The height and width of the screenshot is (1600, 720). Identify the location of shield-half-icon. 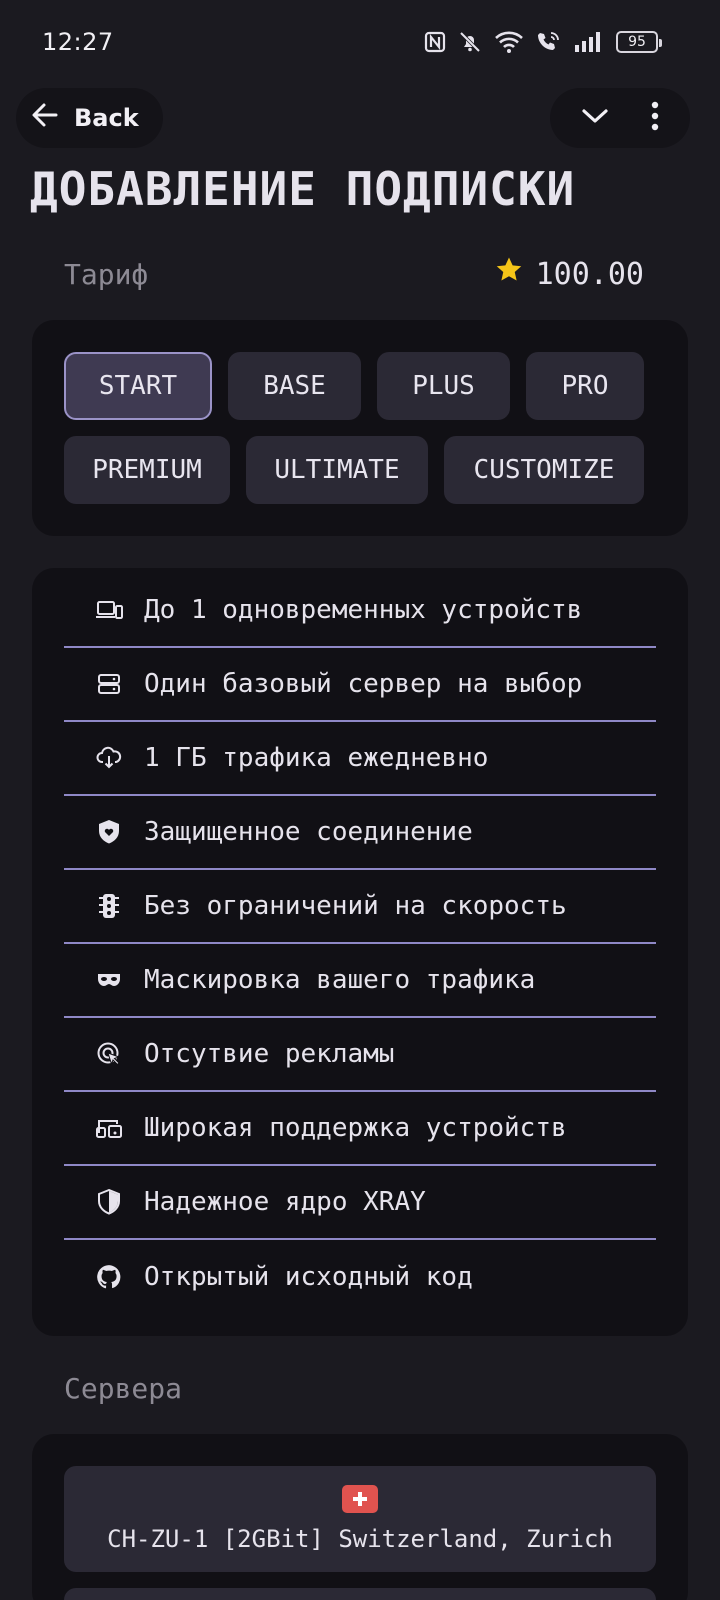
(109, 1202).